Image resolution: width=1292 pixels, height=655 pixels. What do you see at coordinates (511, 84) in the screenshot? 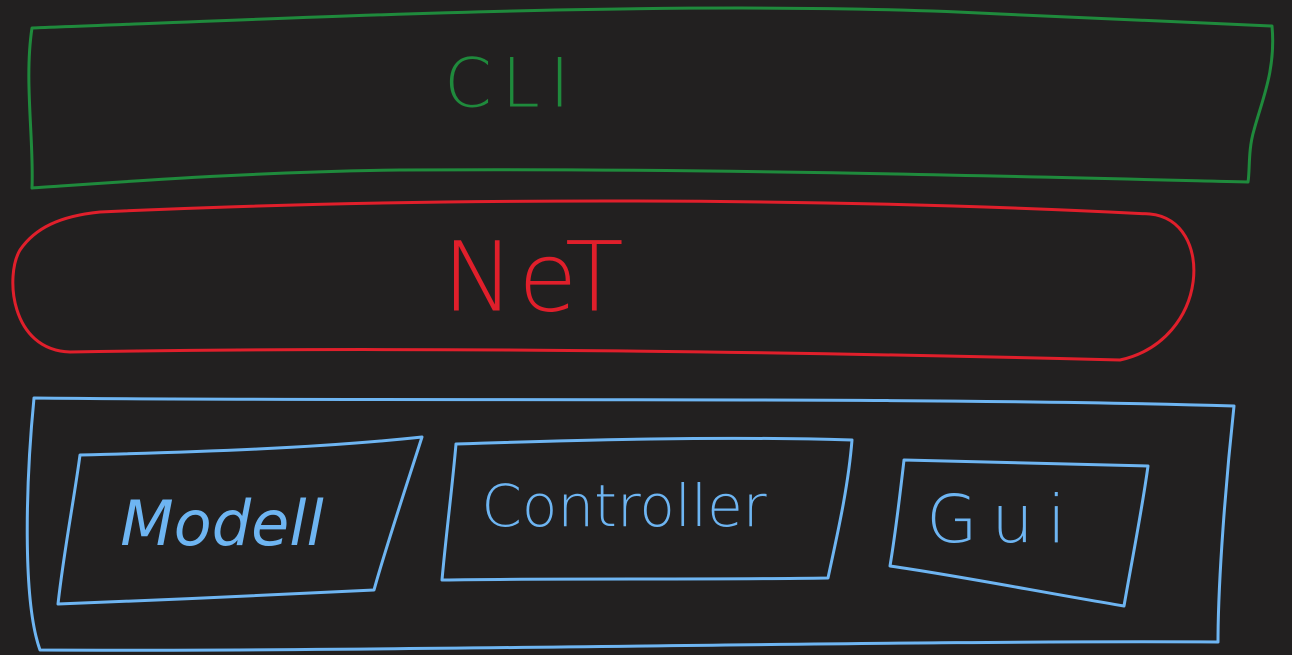
I see `cli-label: CLI` at bounding box center [511, 84].